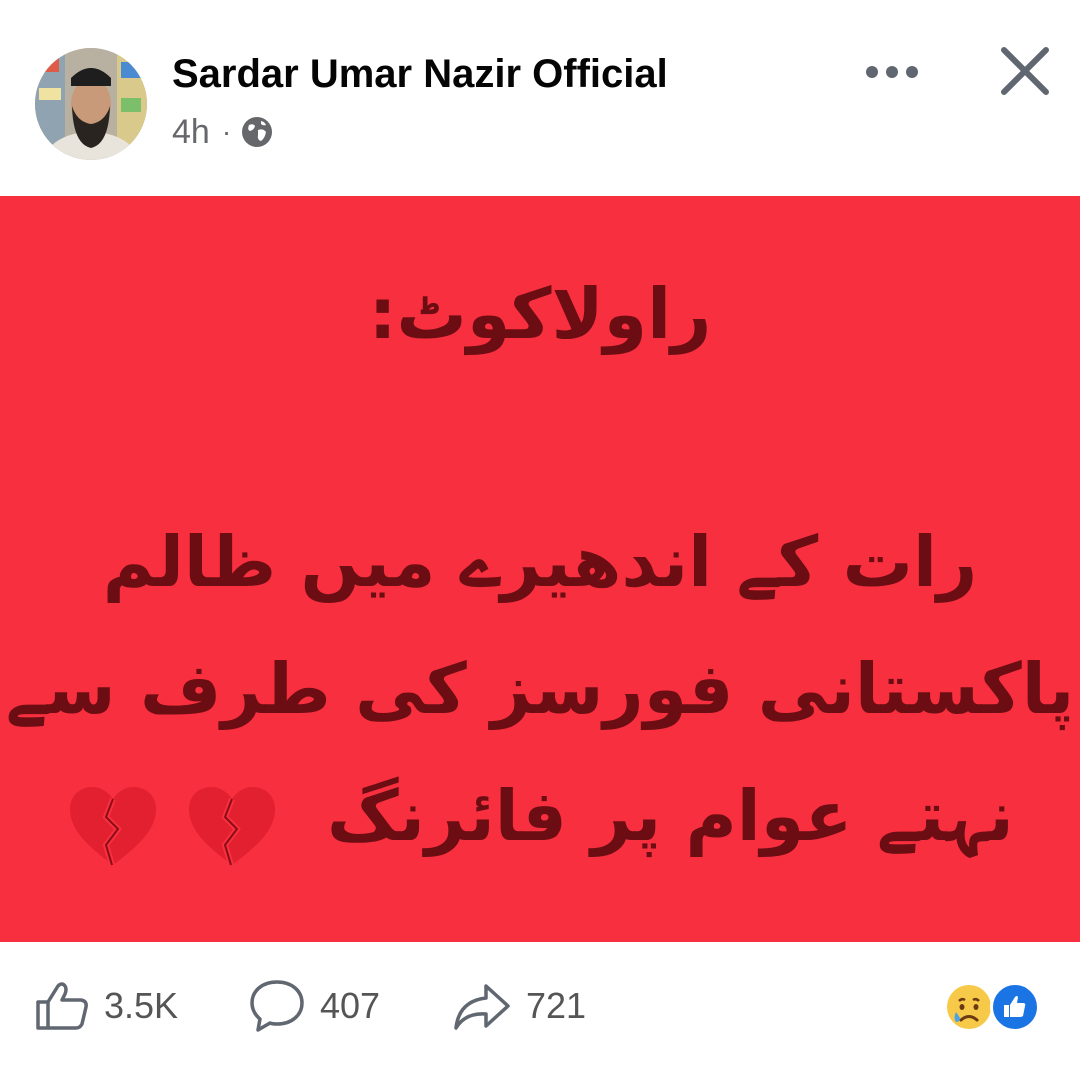 The height and width of the screenshot is (1070, 1080). I want to click on close-button, so click(1025, 71).